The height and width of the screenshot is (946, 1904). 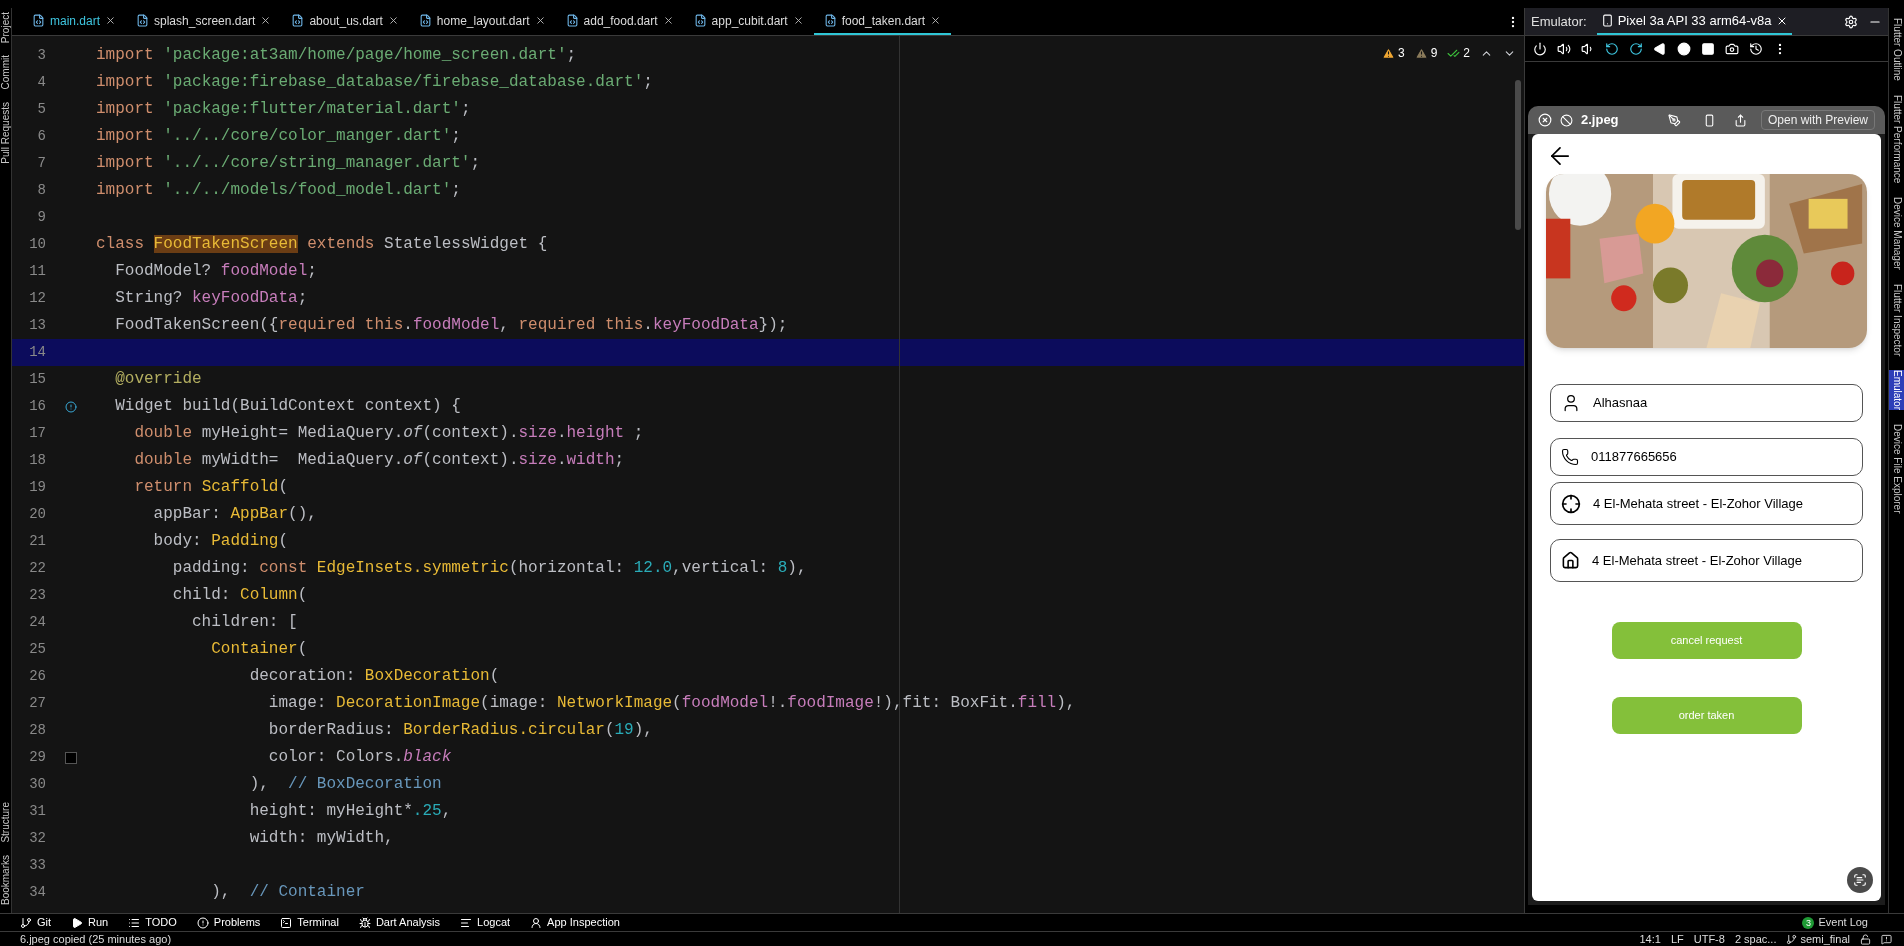 I want to click on tool-window-button: Logcat, so click(x=485, y=922).